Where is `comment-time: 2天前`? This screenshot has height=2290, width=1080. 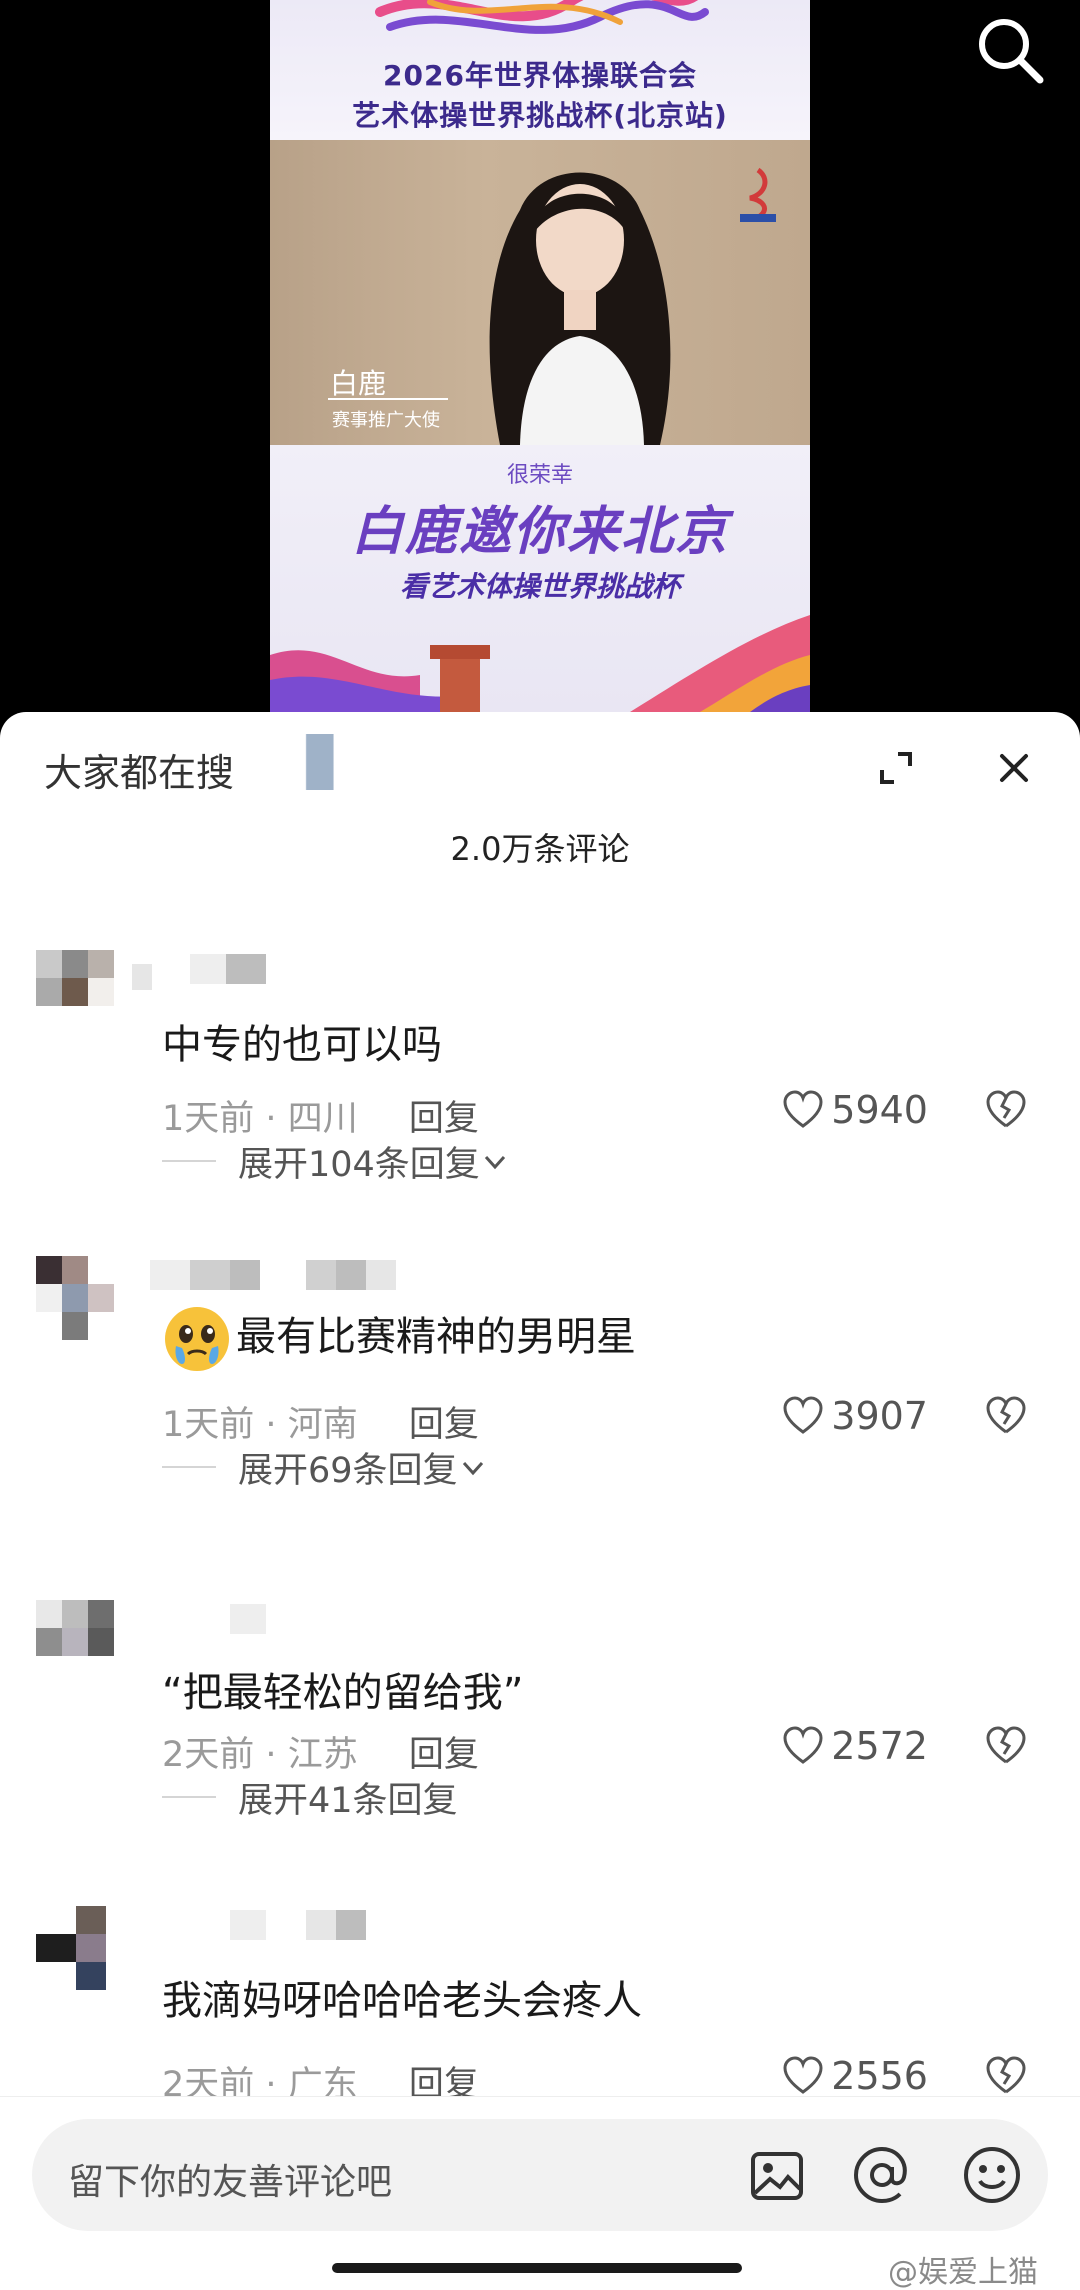 comment-time: 2天前 is located at coordinates (208, 1755).